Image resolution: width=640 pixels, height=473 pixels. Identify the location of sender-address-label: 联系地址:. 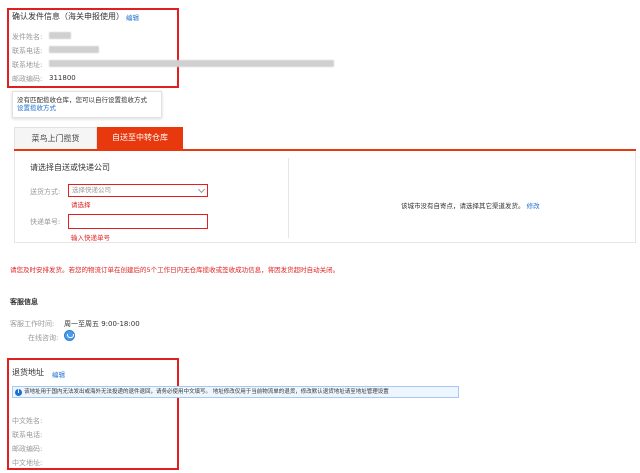
(27, 65).